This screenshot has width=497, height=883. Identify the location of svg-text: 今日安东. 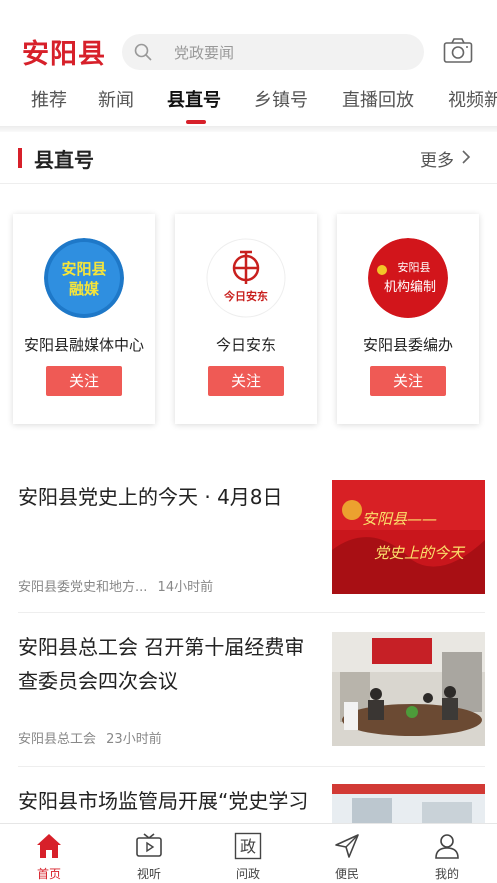
(245, 296).